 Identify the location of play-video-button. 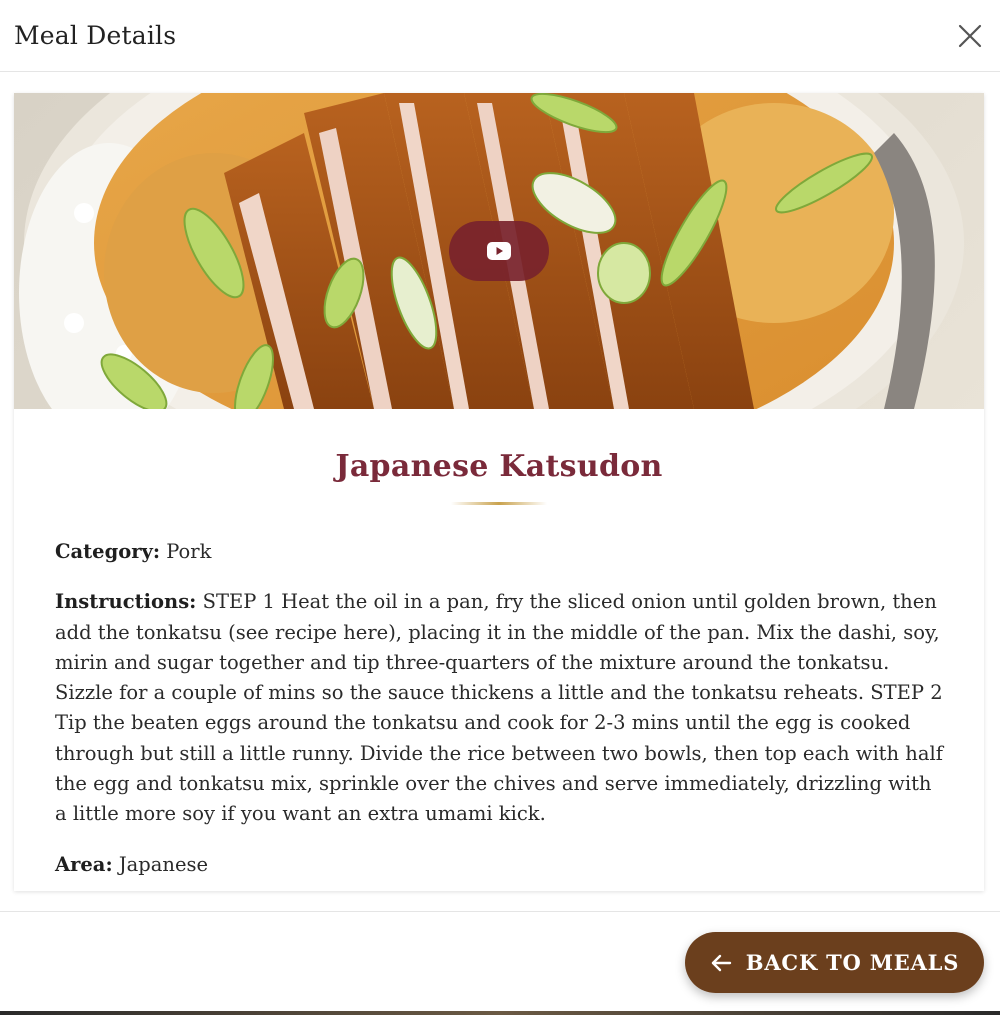
(499, 251).